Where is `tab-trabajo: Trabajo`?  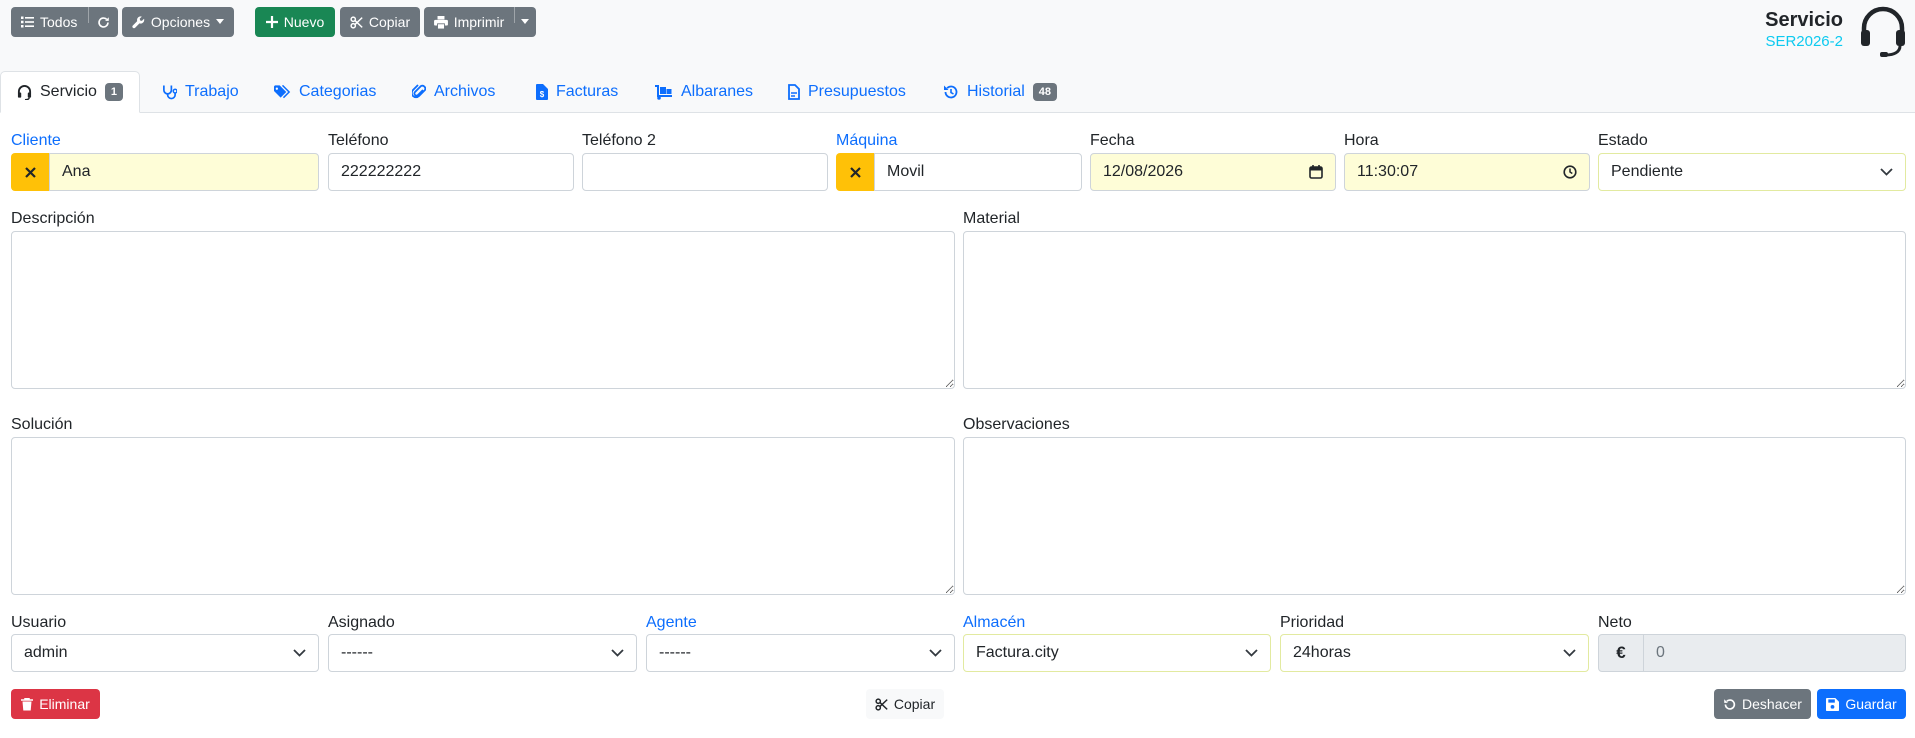
tab-trabajo: Trabajo is located at coordinates (200, 92).